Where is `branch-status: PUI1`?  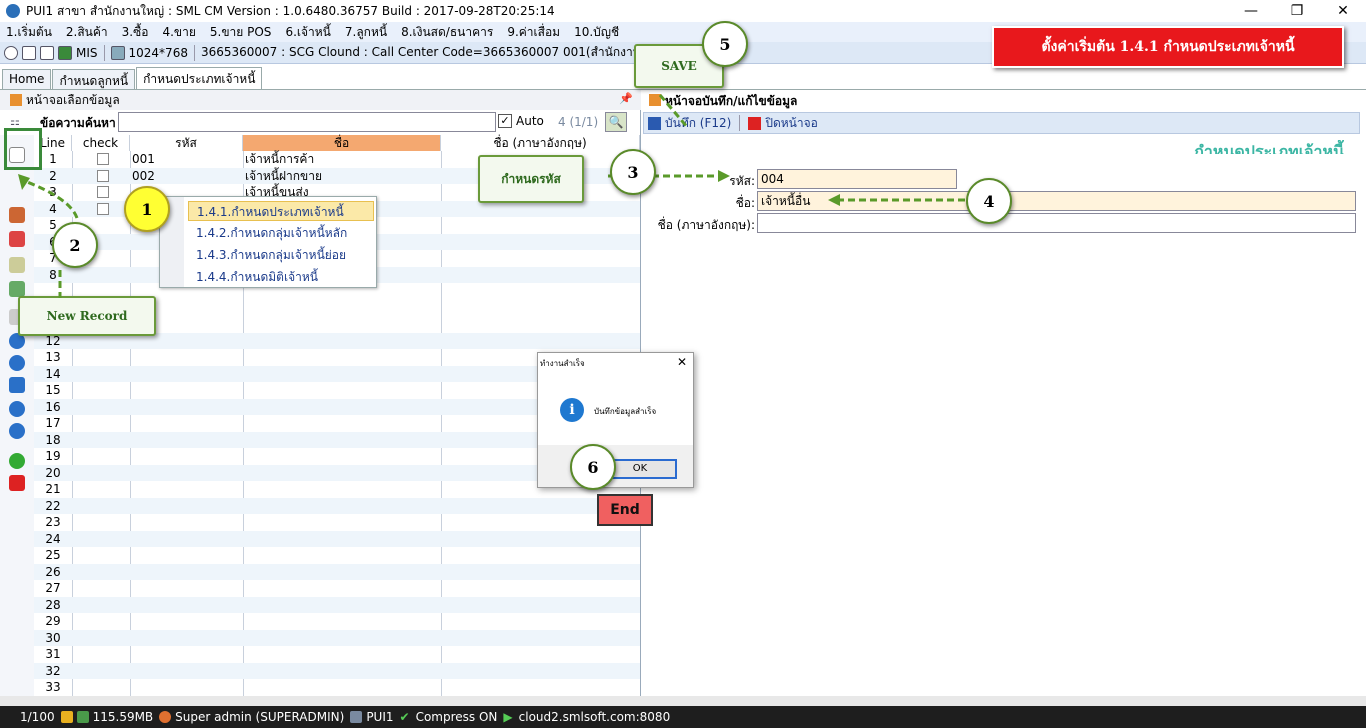 branch-status: PUI1 is located at coordinates (380, 717).